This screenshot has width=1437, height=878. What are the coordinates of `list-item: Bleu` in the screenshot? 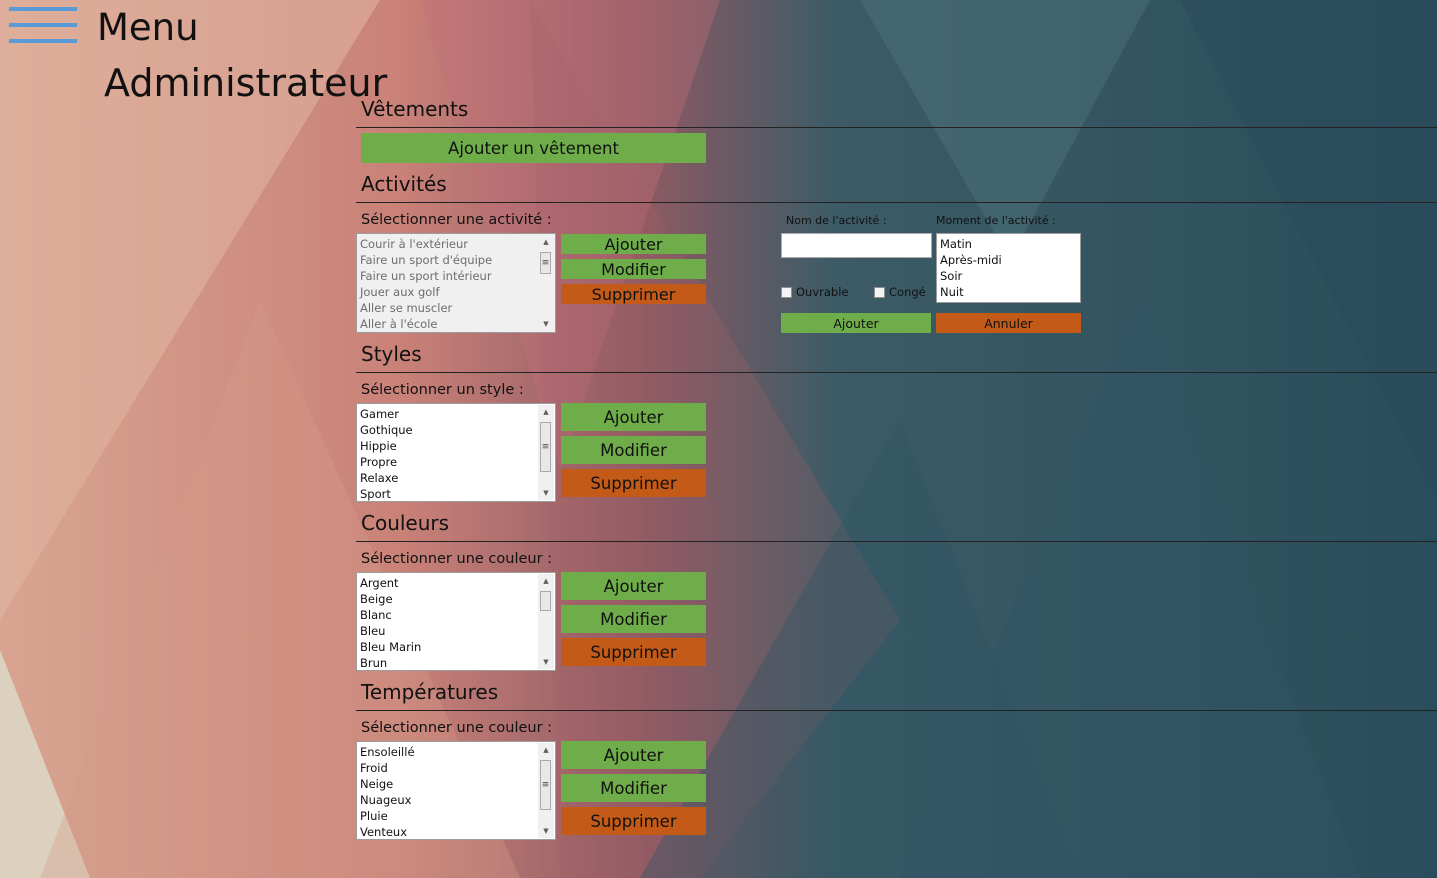 It's located at (448, 631).